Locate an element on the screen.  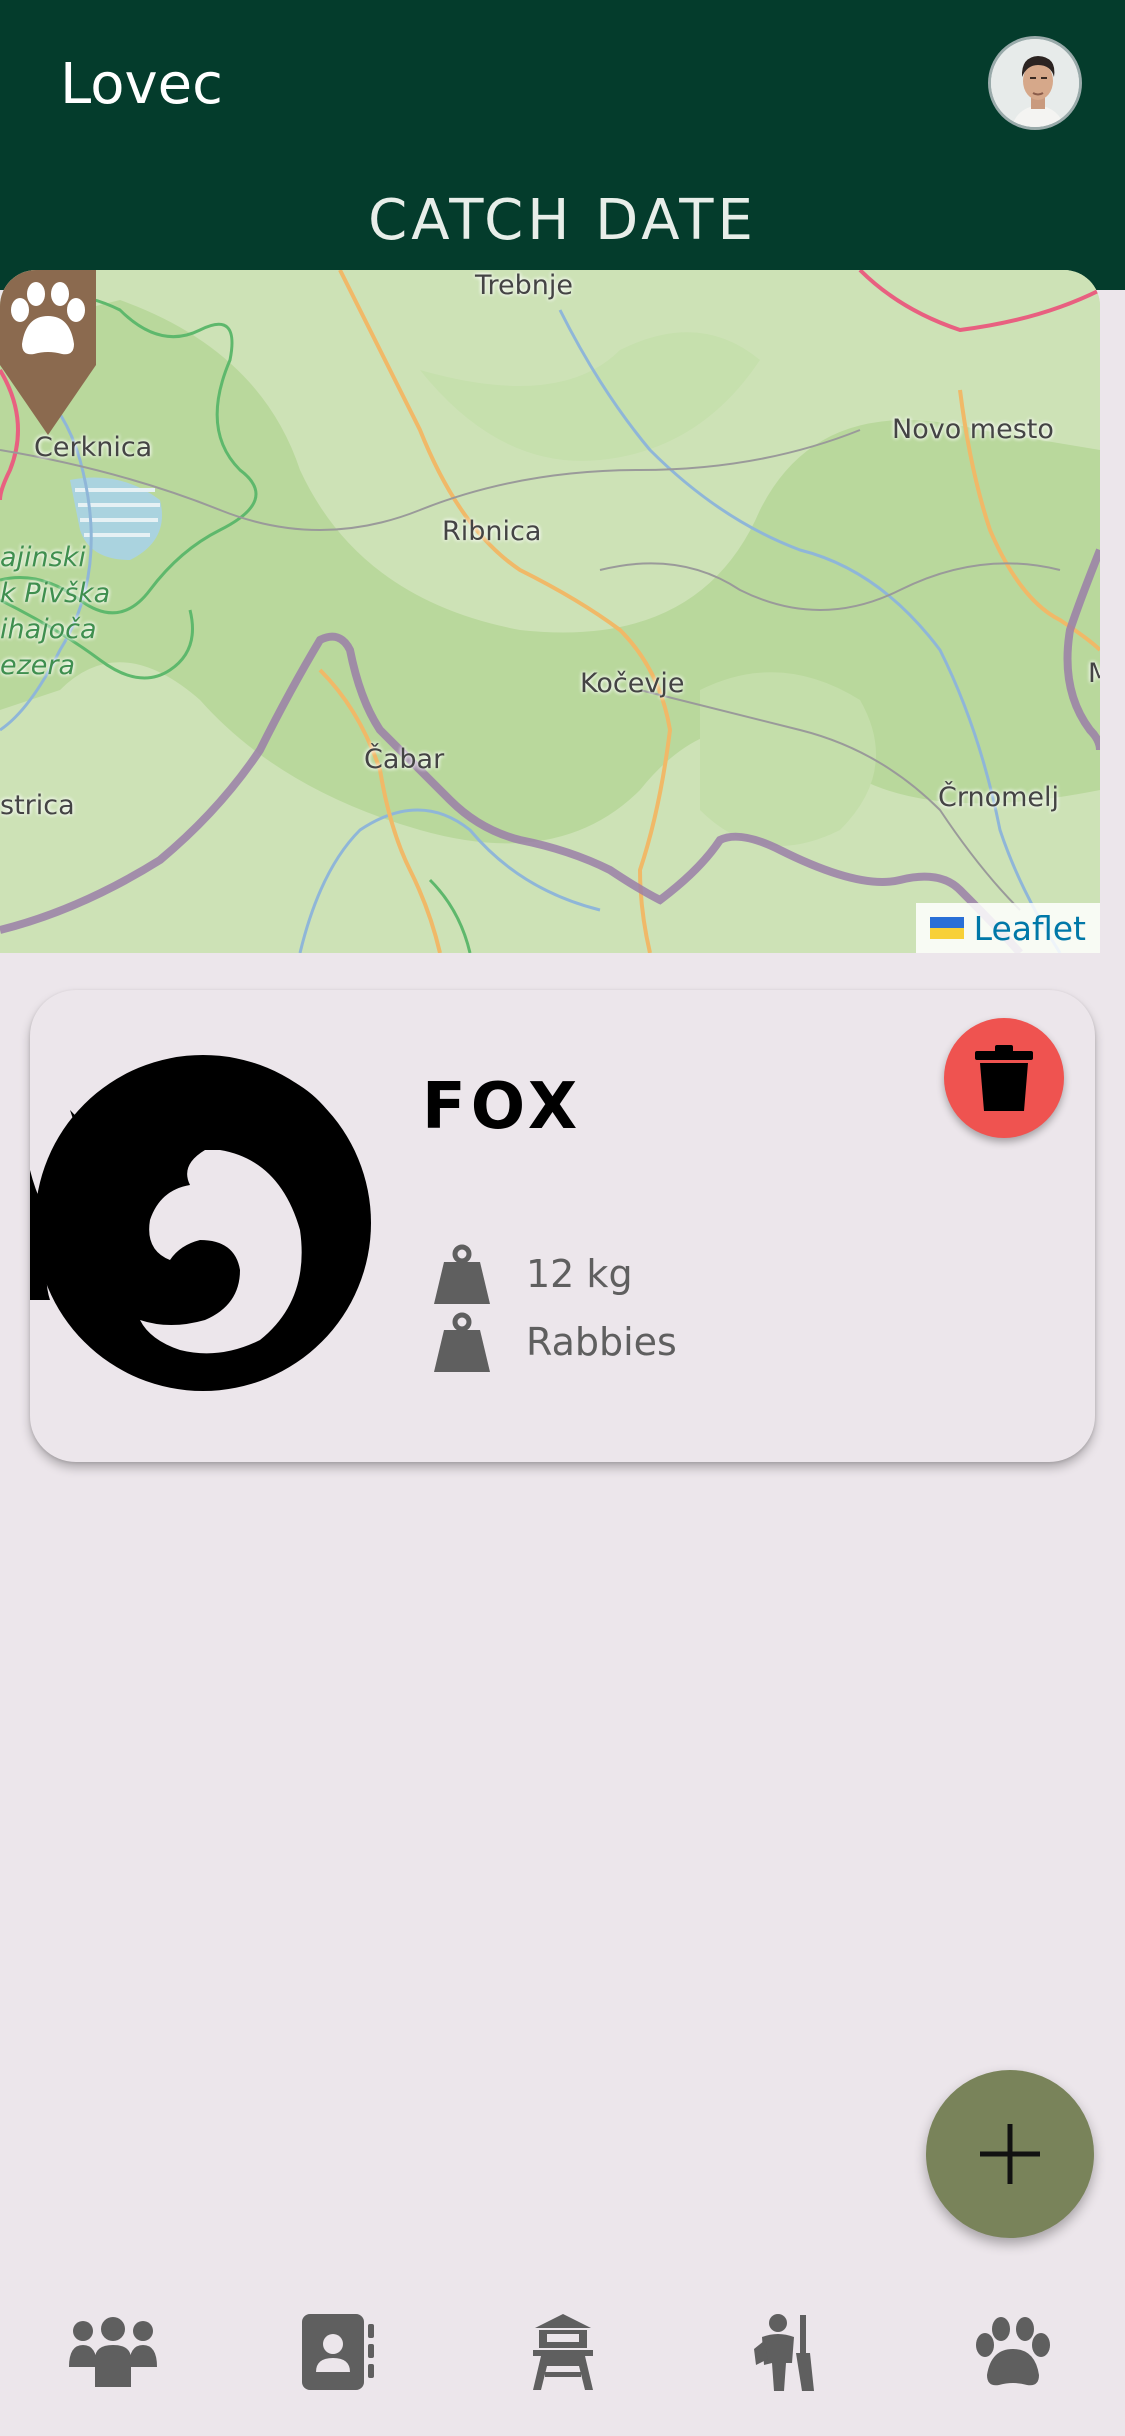
nav-item-hunters is located at coordinates (788, 2352).